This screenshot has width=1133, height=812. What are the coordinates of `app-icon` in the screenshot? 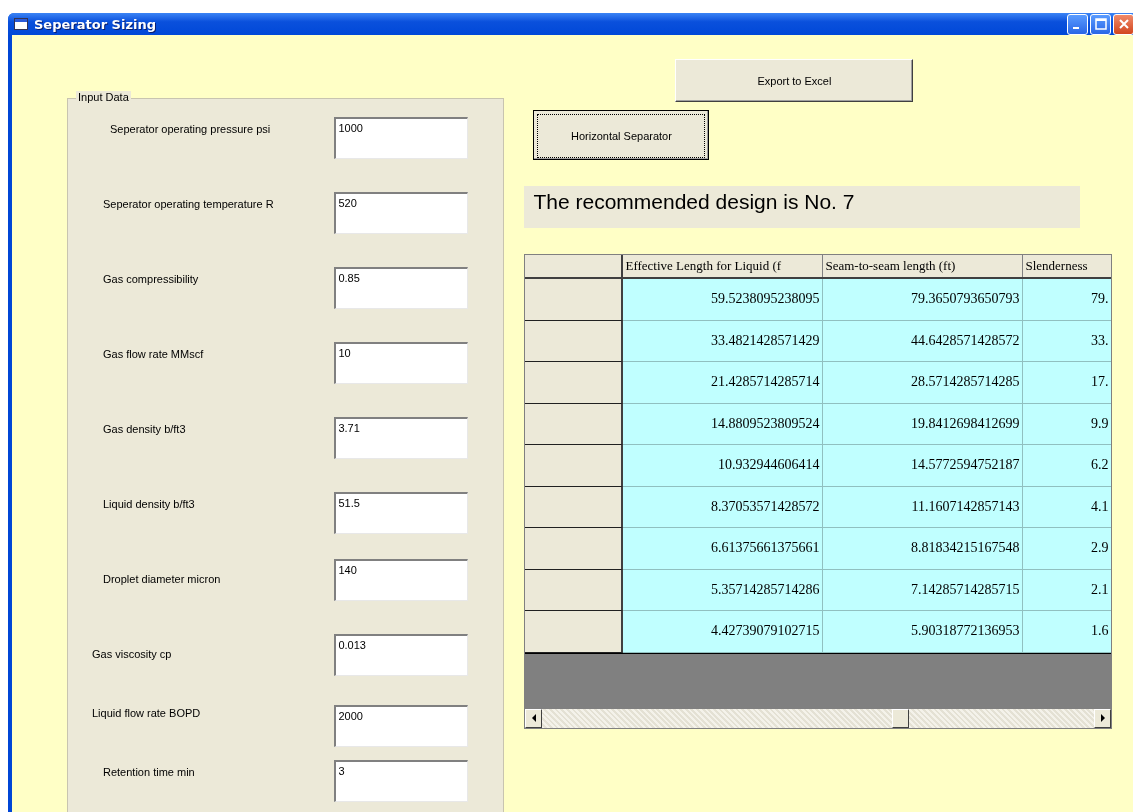 It's located at (21, 24).